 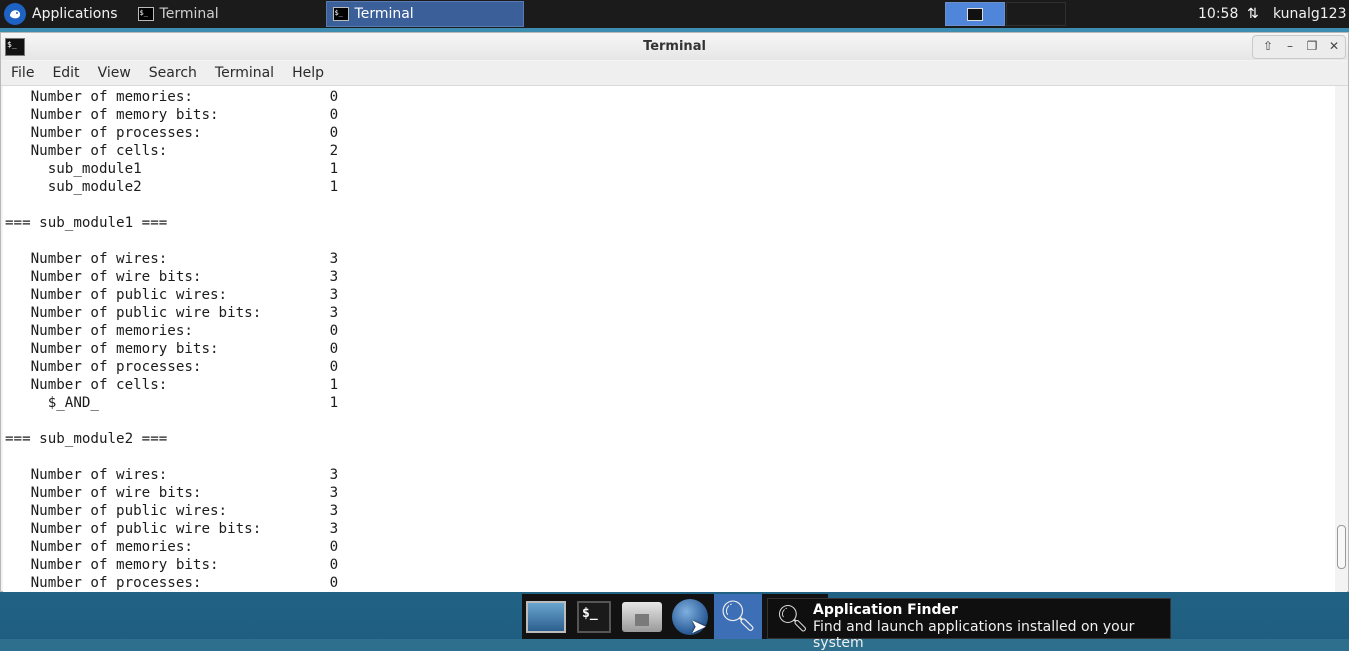 I want to click on app-finder-launcher: 🔍︎, so click(x=738, y=616).